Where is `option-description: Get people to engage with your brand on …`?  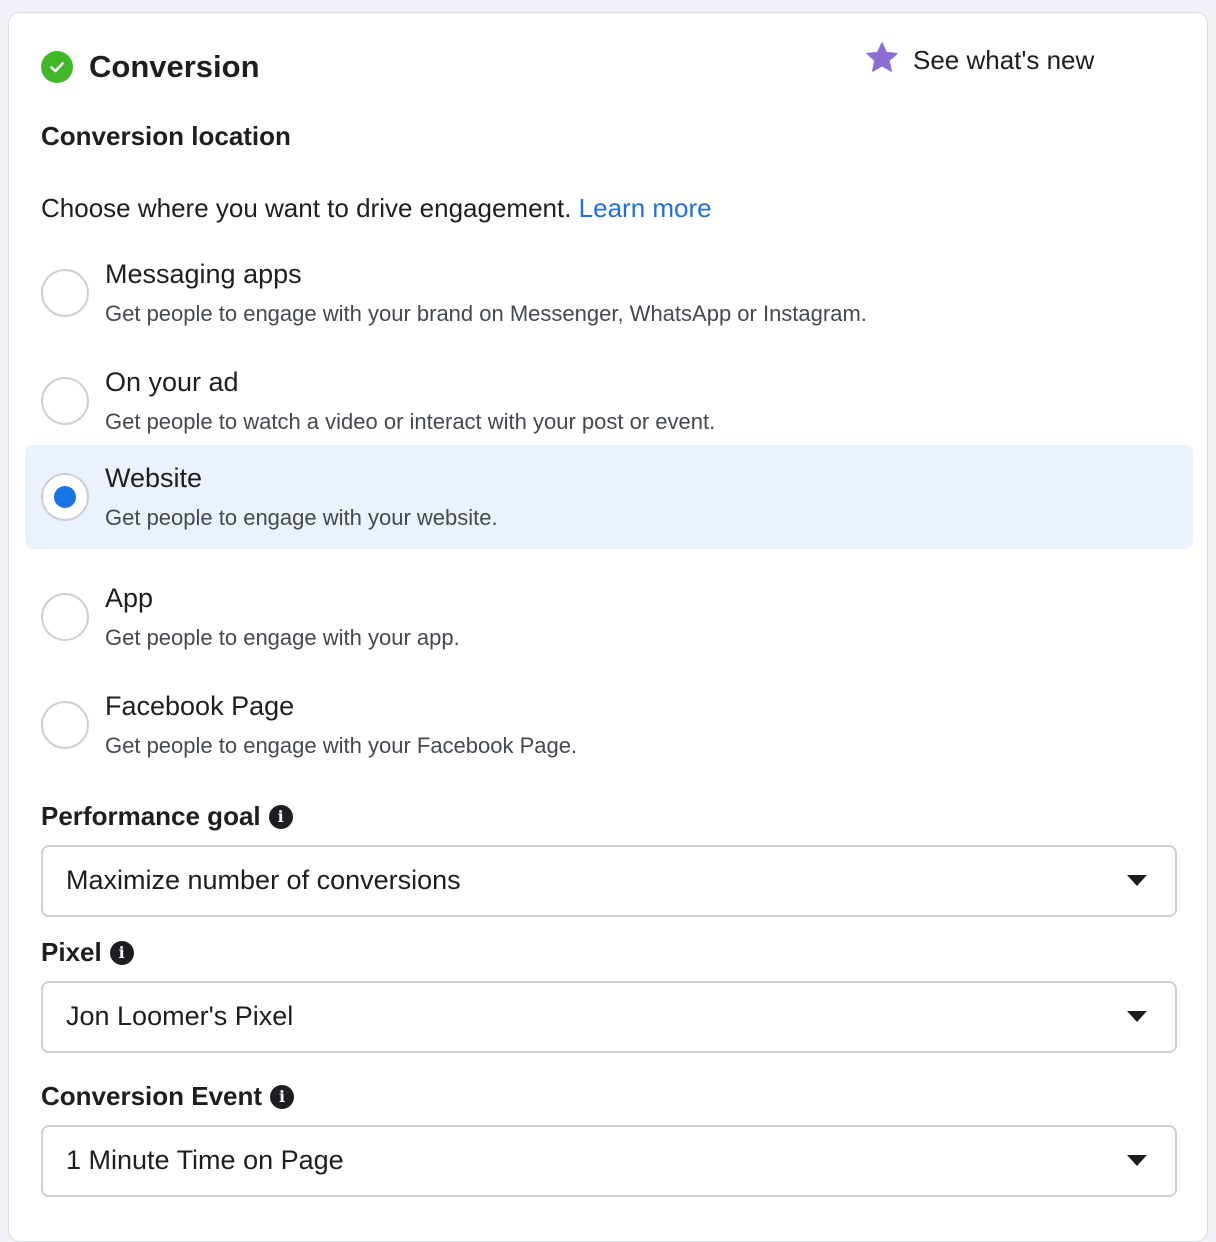
option-description: Get people to engage with your brand on … is located at coordinates (486, 313).